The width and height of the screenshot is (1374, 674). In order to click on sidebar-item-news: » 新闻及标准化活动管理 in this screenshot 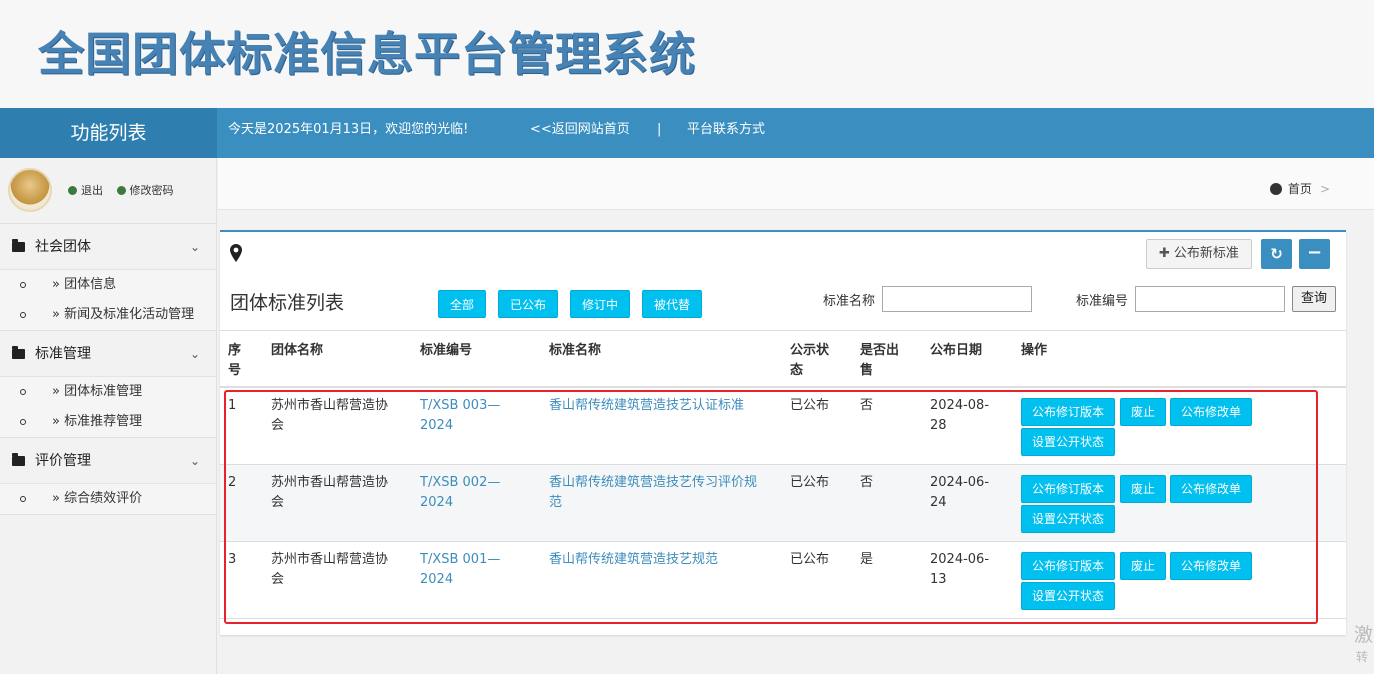, I will do `click(108, 315)`.